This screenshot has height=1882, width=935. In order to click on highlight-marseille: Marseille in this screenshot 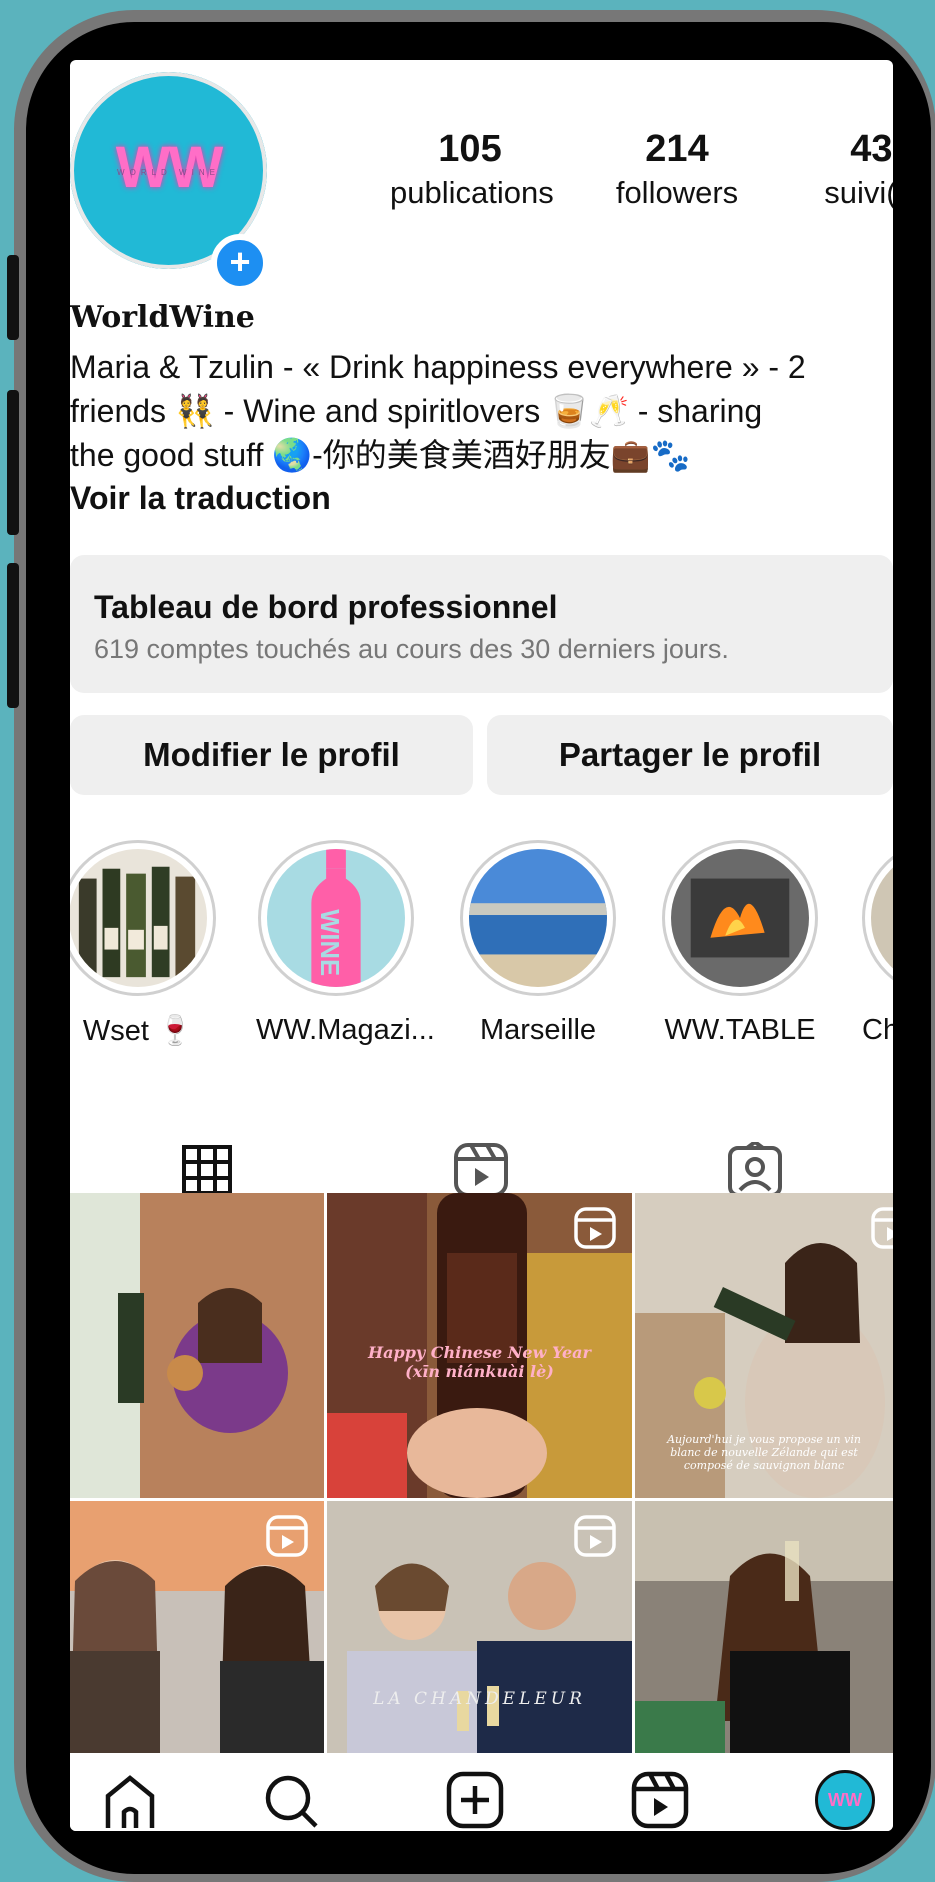, I will do `click(538, 943)`.